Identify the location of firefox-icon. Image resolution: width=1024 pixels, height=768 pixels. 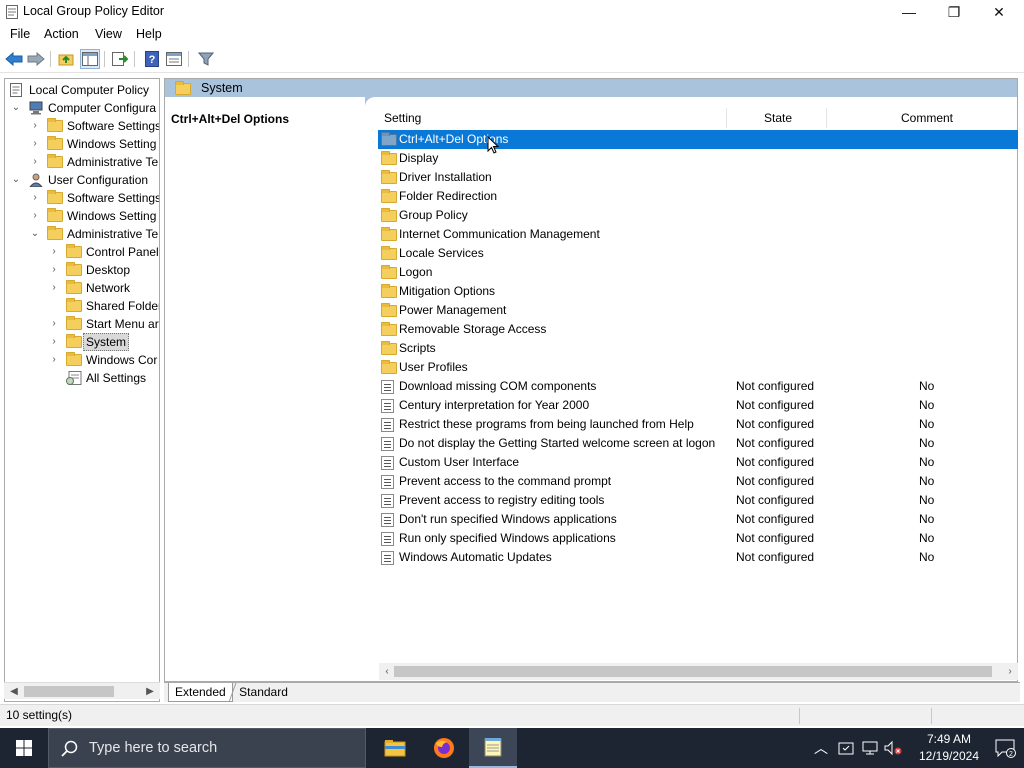
(444, 748).